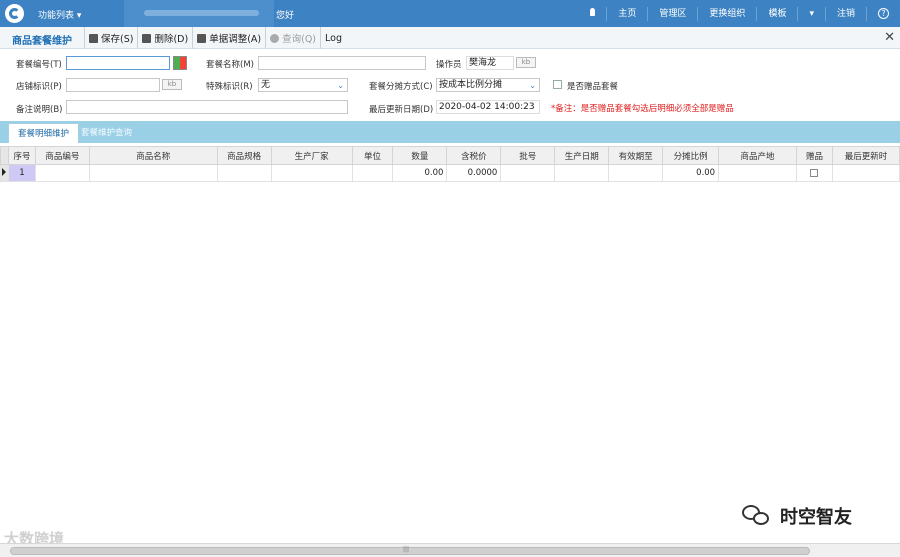  What do you see at coordinates (59, 14) in the screenshot?
I see `function-list-menu: 功能列表 ▾` at bounding box center [59, 14].